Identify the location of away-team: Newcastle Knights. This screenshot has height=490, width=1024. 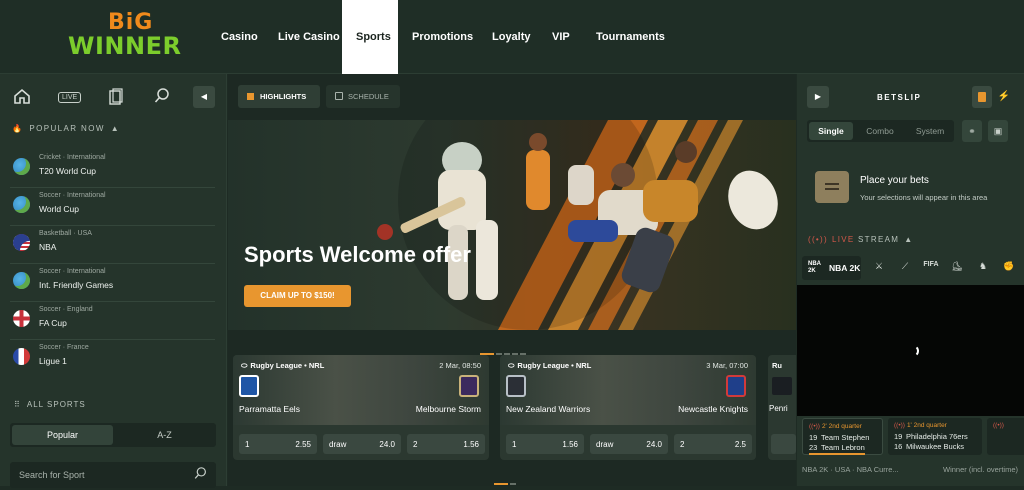
(713, 409).